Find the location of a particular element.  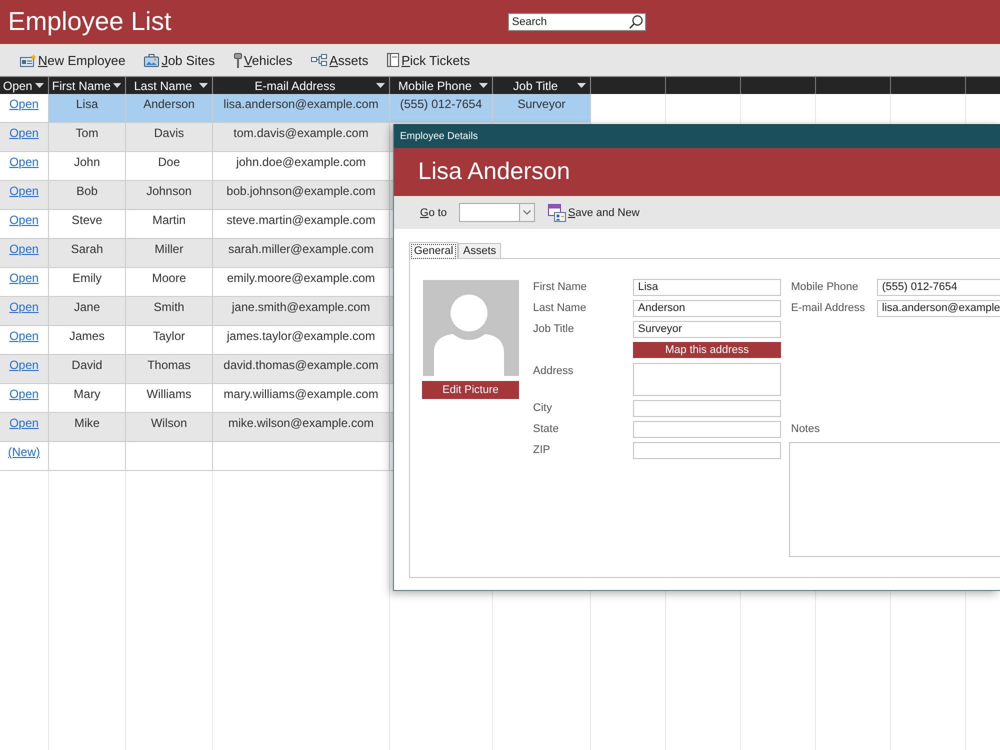

briefcase-icon is located at coordinates (152, 60).